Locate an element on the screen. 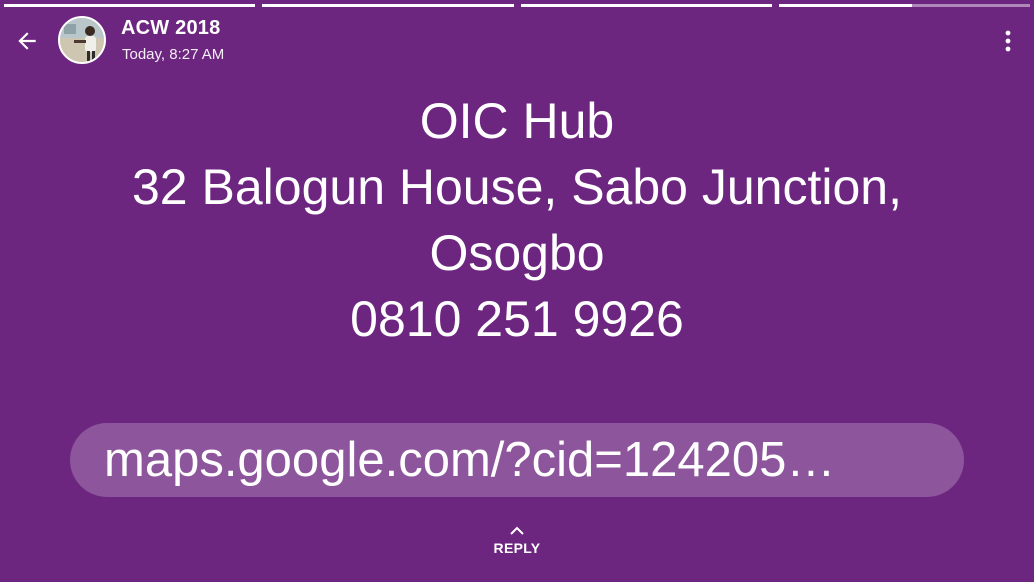  chevron-up-icon is located at coordinates (517, 530).